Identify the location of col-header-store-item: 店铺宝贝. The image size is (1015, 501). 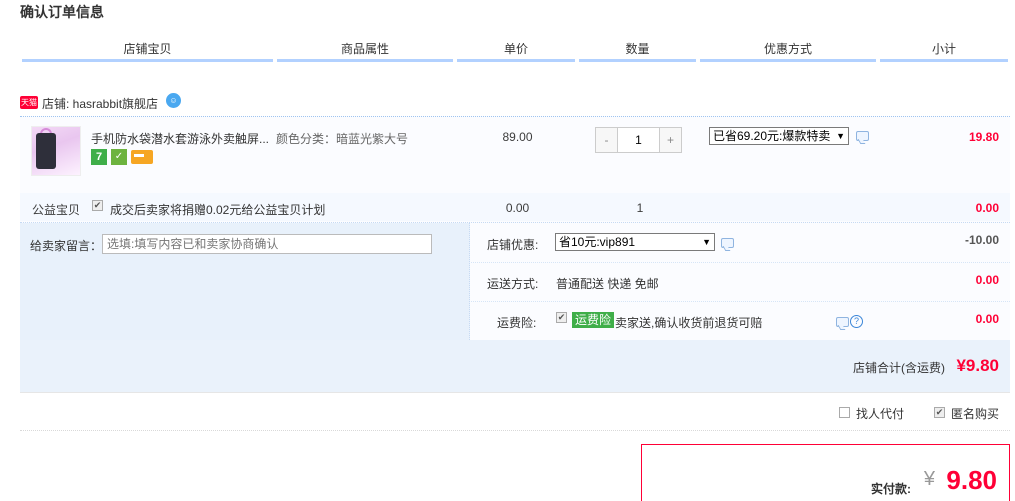
(147, 51).